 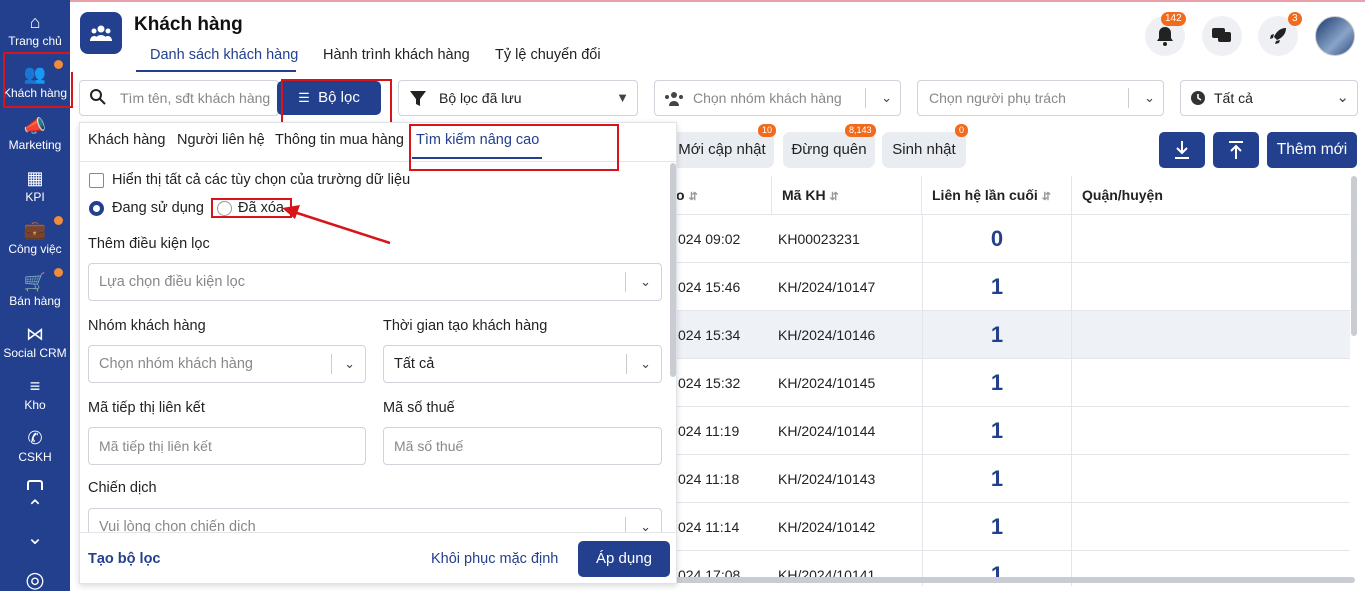 I want to click on megaphone-icon: 📣, so click(x=35, y=126).